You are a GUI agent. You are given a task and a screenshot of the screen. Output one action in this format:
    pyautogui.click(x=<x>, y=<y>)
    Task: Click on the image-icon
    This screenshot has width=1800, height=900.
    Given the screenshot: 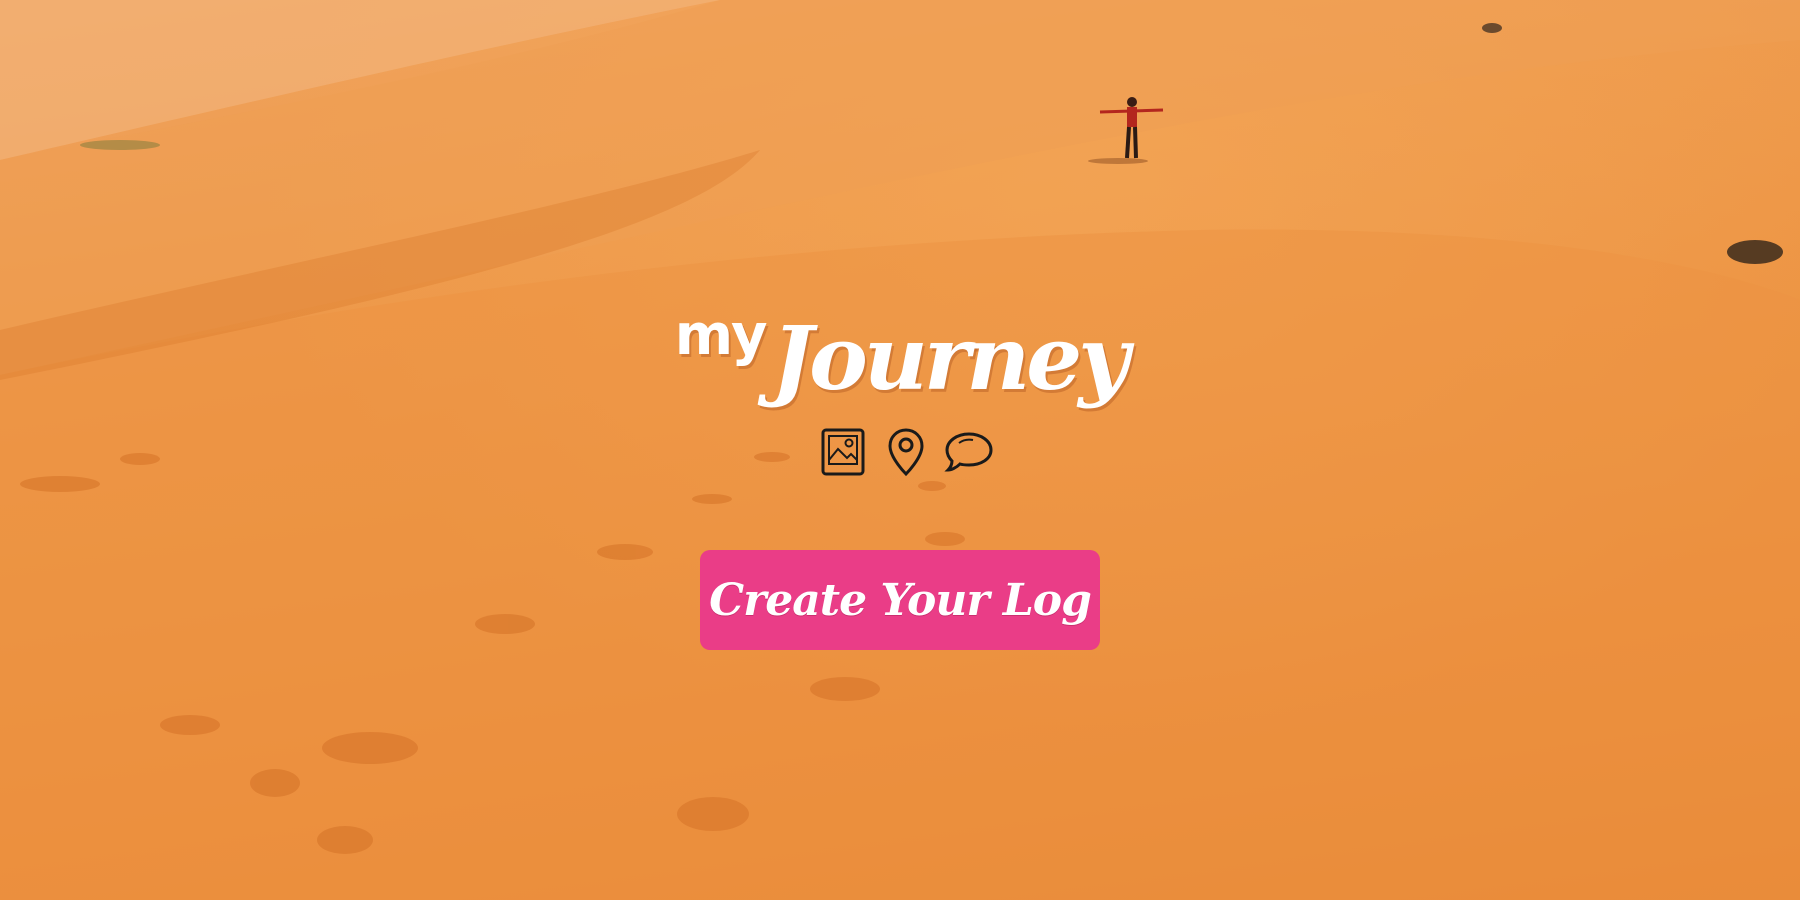 What is the action you would take?
    pyautogui.click(x=843, y=452)
    